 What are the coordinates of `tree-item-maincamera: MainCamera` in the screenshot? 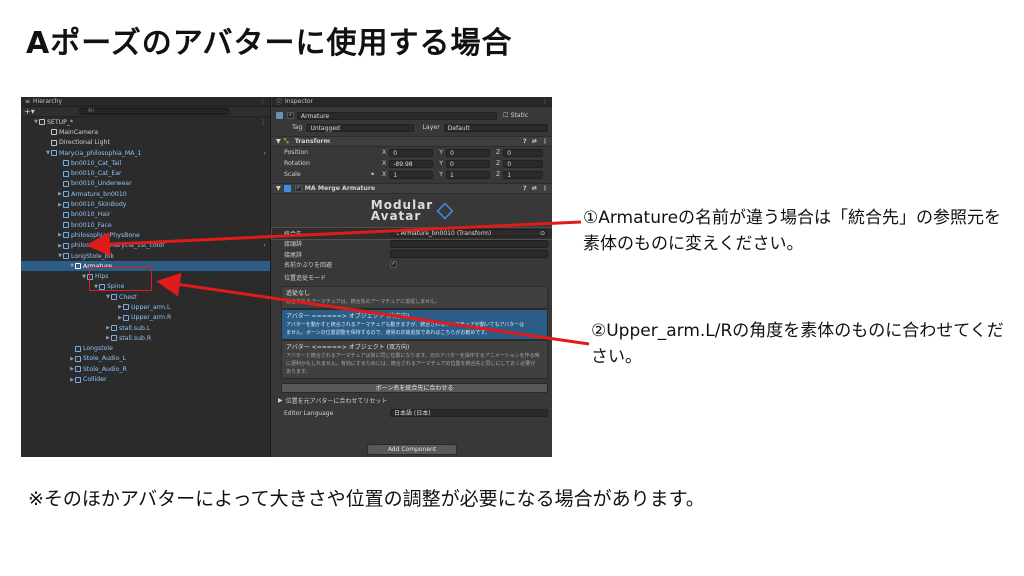 It's located at (145, 132).